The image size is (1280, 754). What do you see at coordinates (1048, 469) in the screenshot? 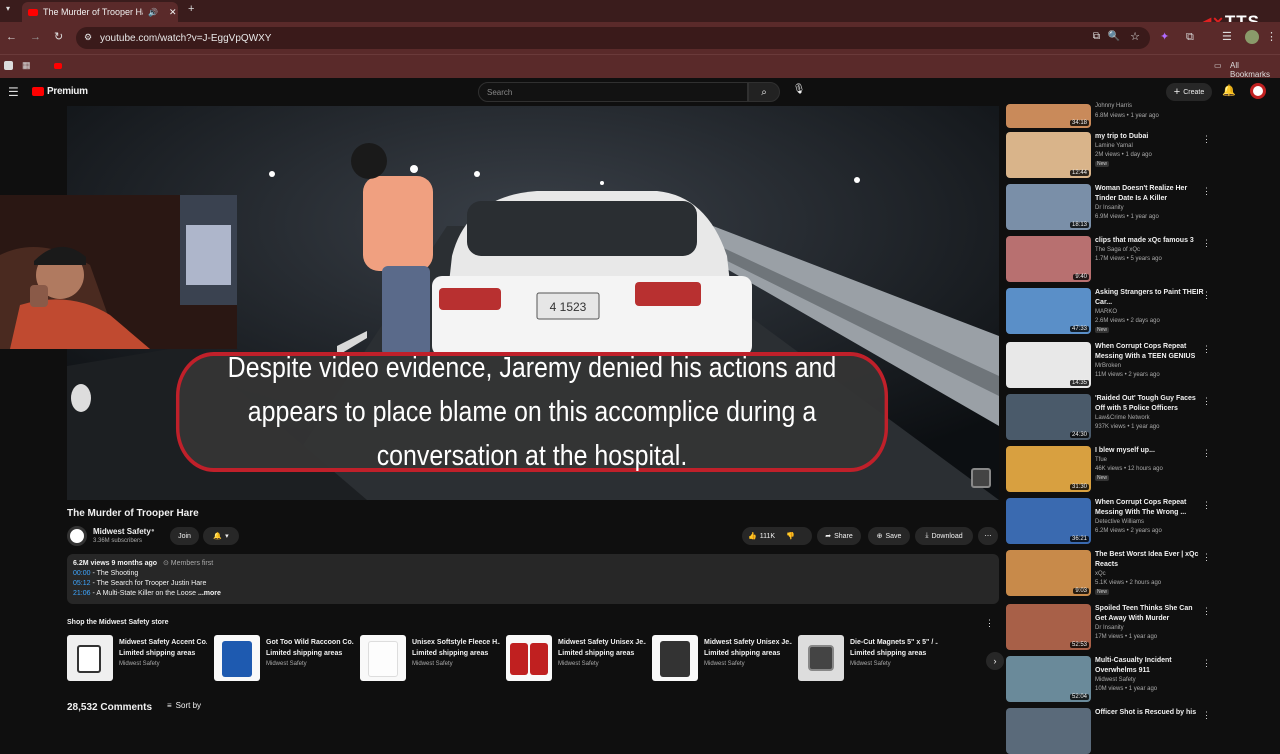
I see `video-thumbnail: 31:30` at bounding box center [1048, 469].